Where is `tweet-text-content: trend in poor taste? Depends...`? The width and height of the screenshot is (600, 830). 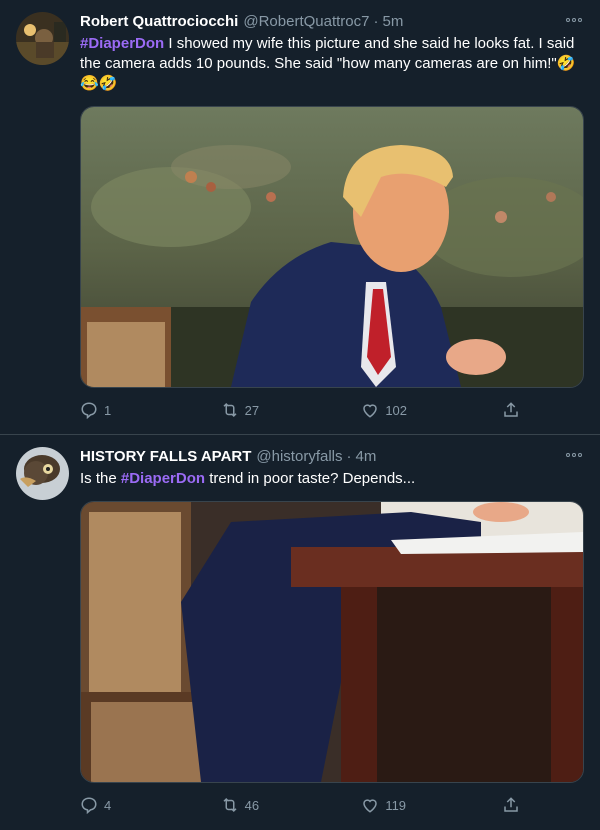 tweet-text-content: trend in poor taste? Depends... is located at coordinates (310, 478).